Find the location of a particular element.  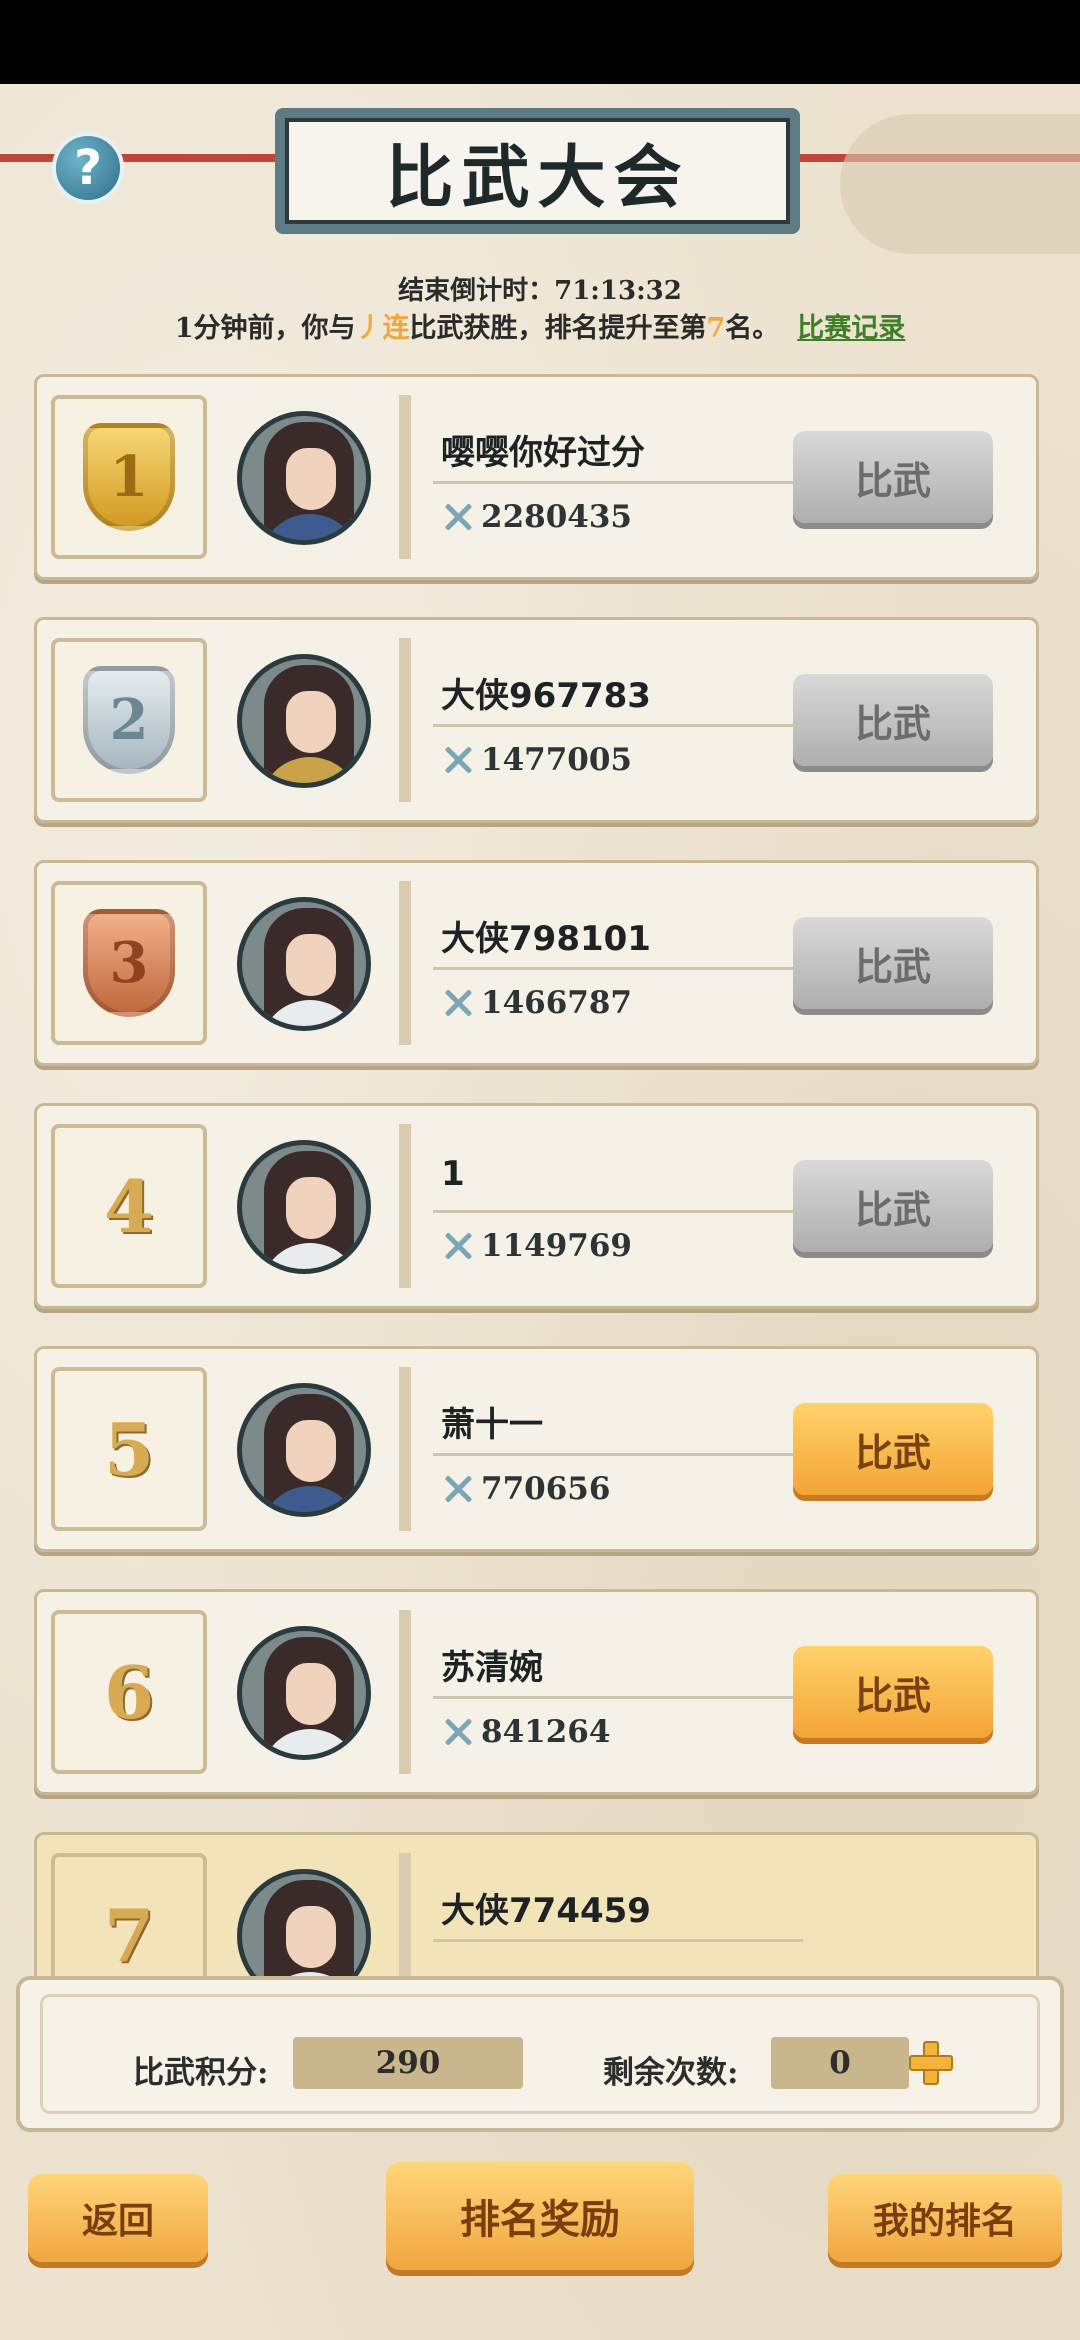

power-value: 841264 is located at coordinates (546, 1732).